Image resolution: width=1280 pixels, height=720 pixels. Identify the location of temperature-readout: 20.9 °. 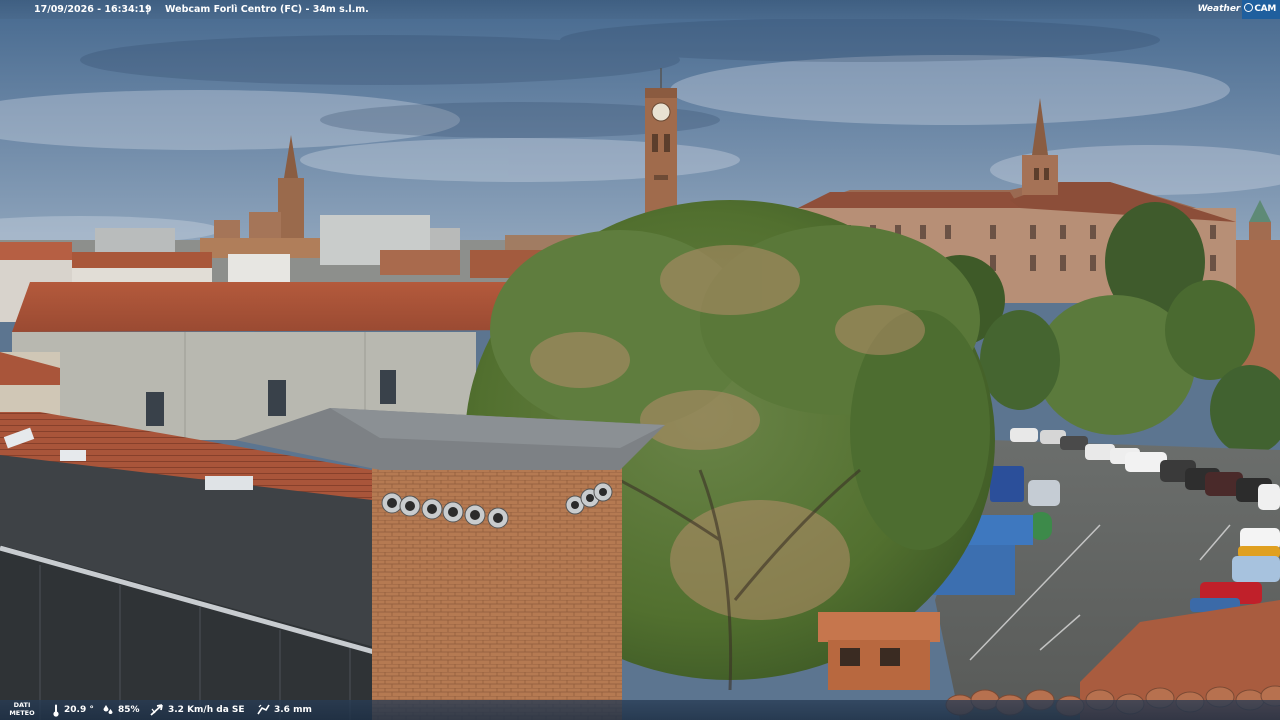
(73, 710).